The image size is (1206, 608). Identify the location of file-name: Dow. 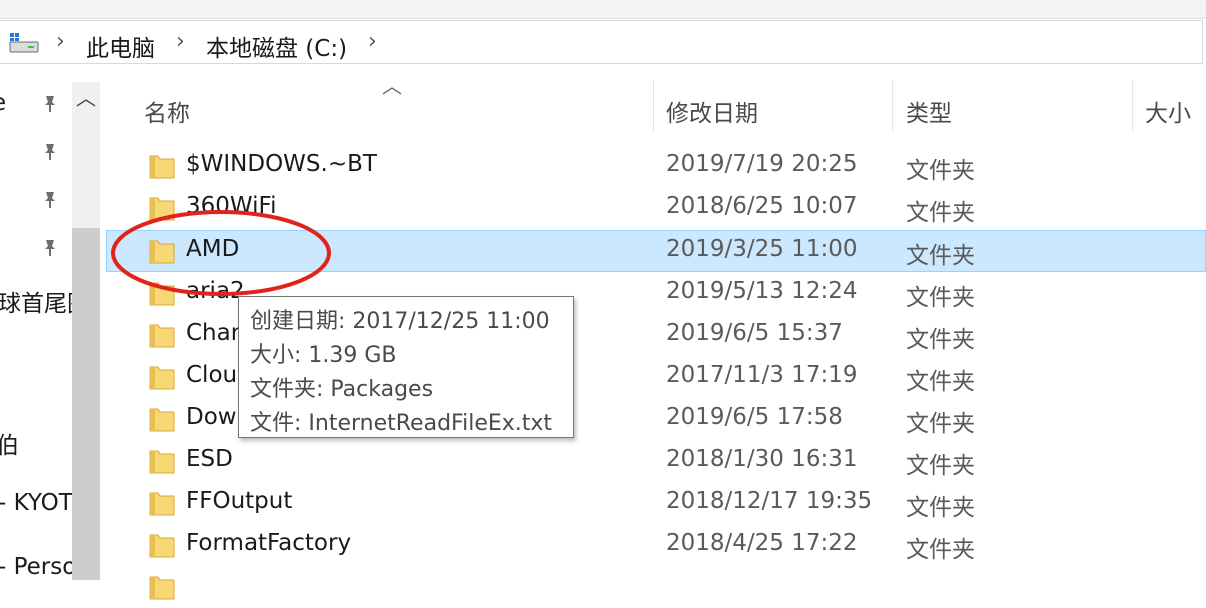
(211, 417).